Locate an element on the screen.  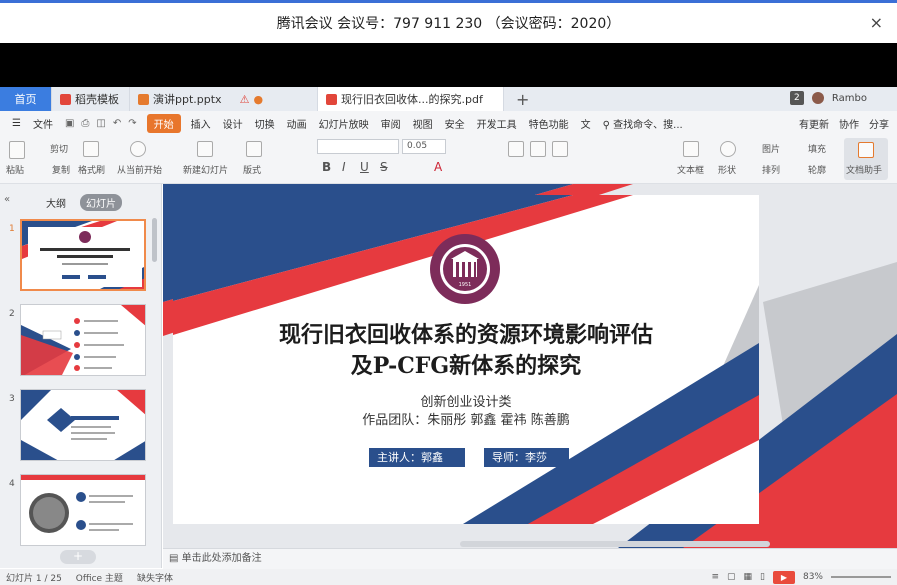
preview-icon: ◫ is located at coordinates (100, 123).